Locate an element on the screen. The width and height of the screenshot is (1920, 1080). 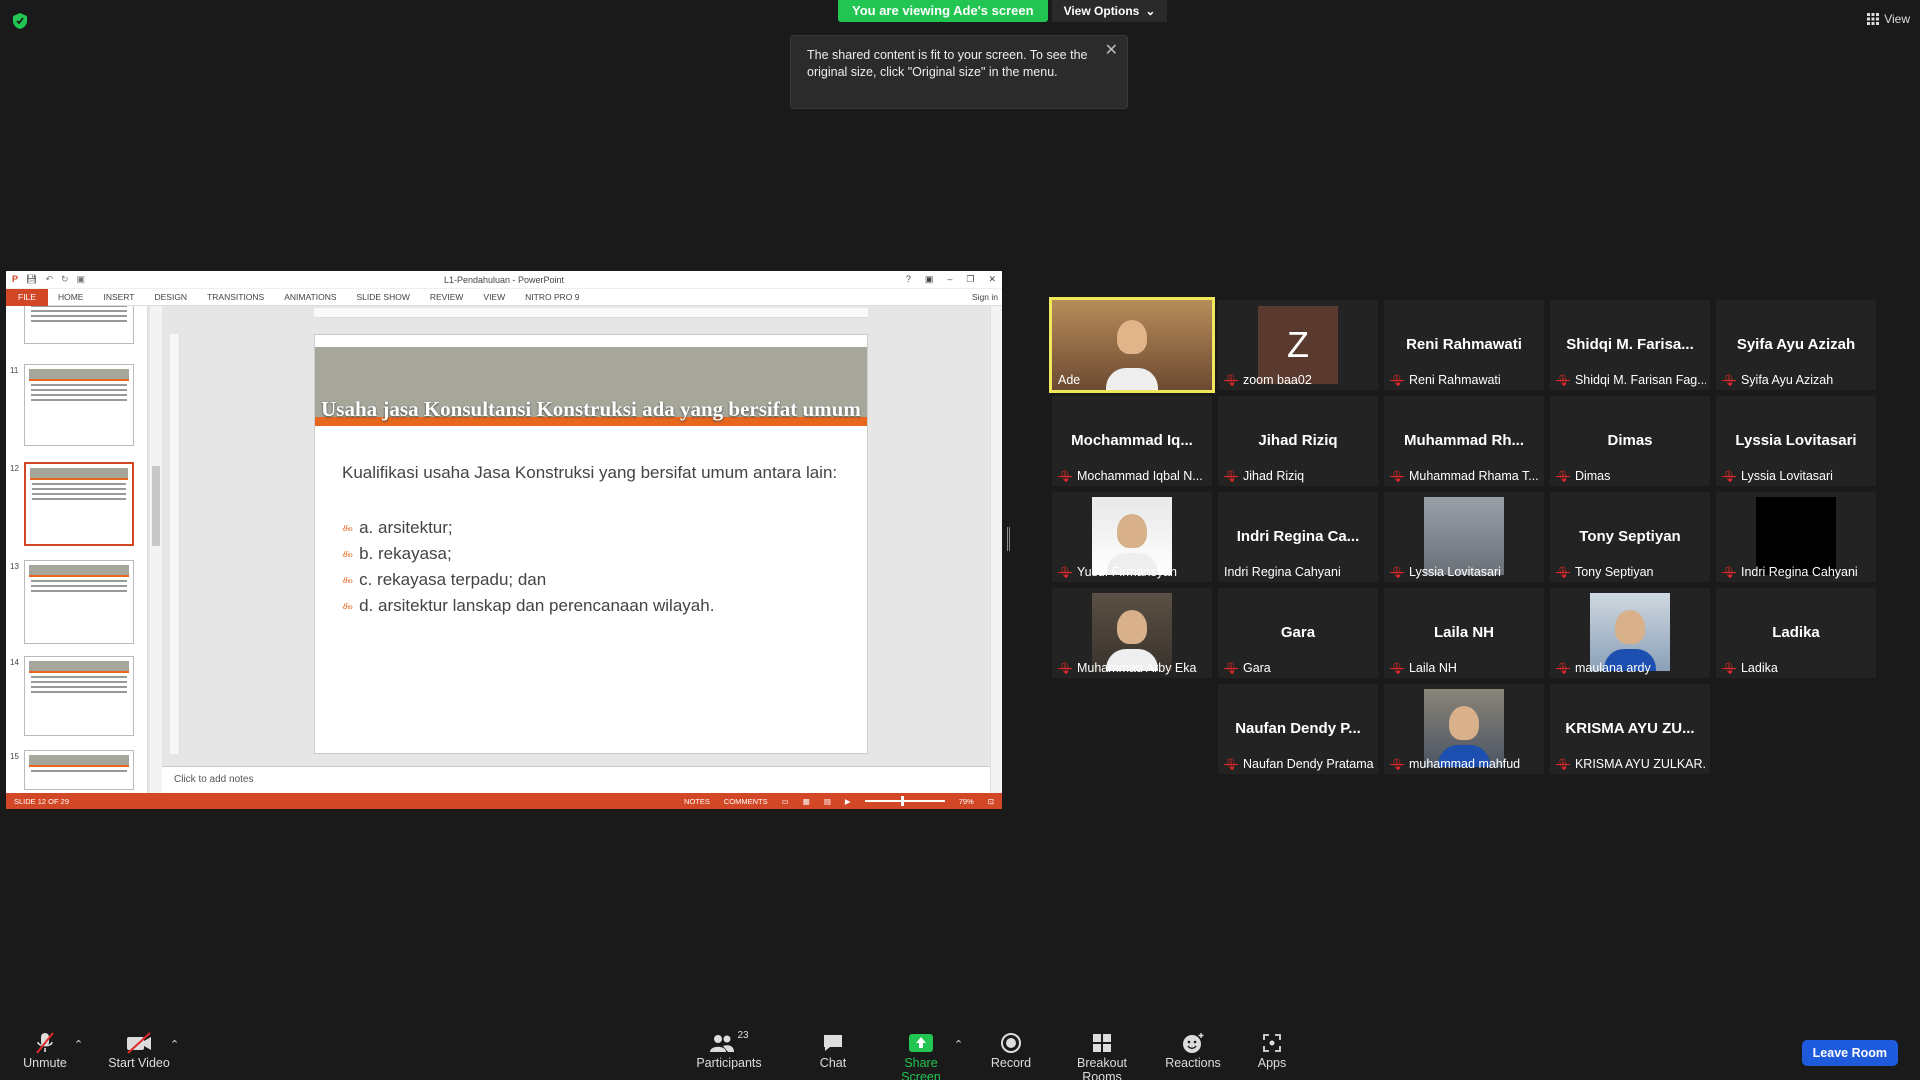
participant-tile: Laila NH 🎙︎ Laila NH is located at coordinates (1464, 633).